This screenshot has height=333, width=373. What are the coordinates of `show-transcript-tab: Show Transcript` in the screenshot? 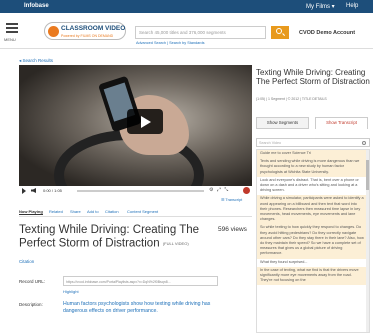 It's located at (341, 123).